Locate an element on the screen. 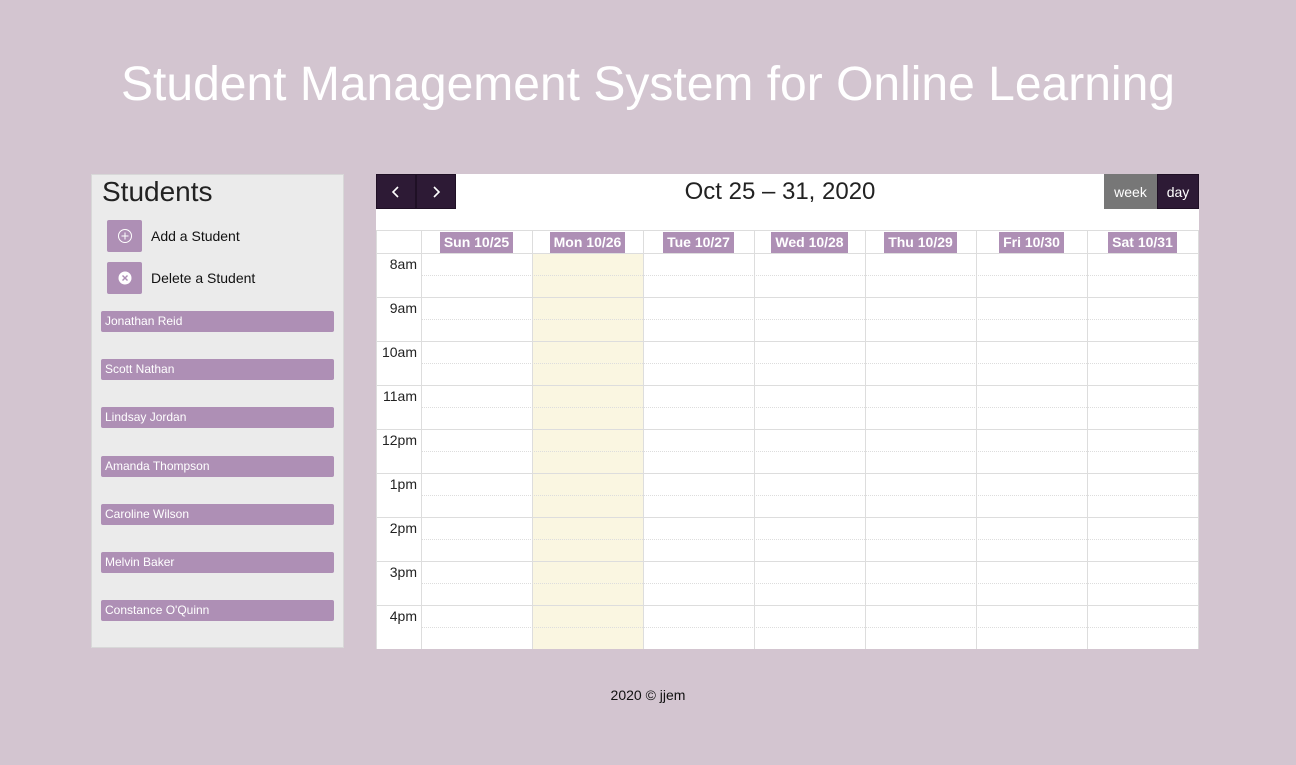 This screenshot has height=765, width=1296. students-heading: Students is located at coordinates (157, 191).